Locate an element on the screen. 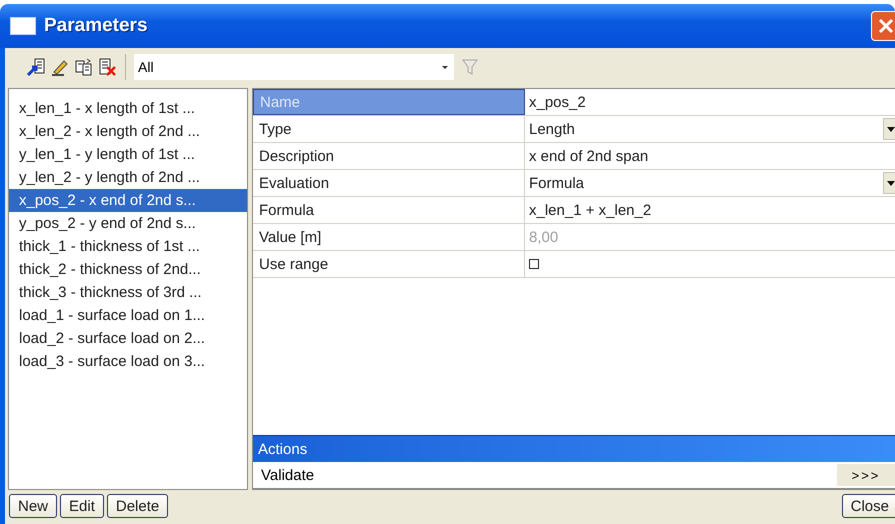 This screenshot has width=895, height=524. close-button: Close is located at coordinates (868, 506).